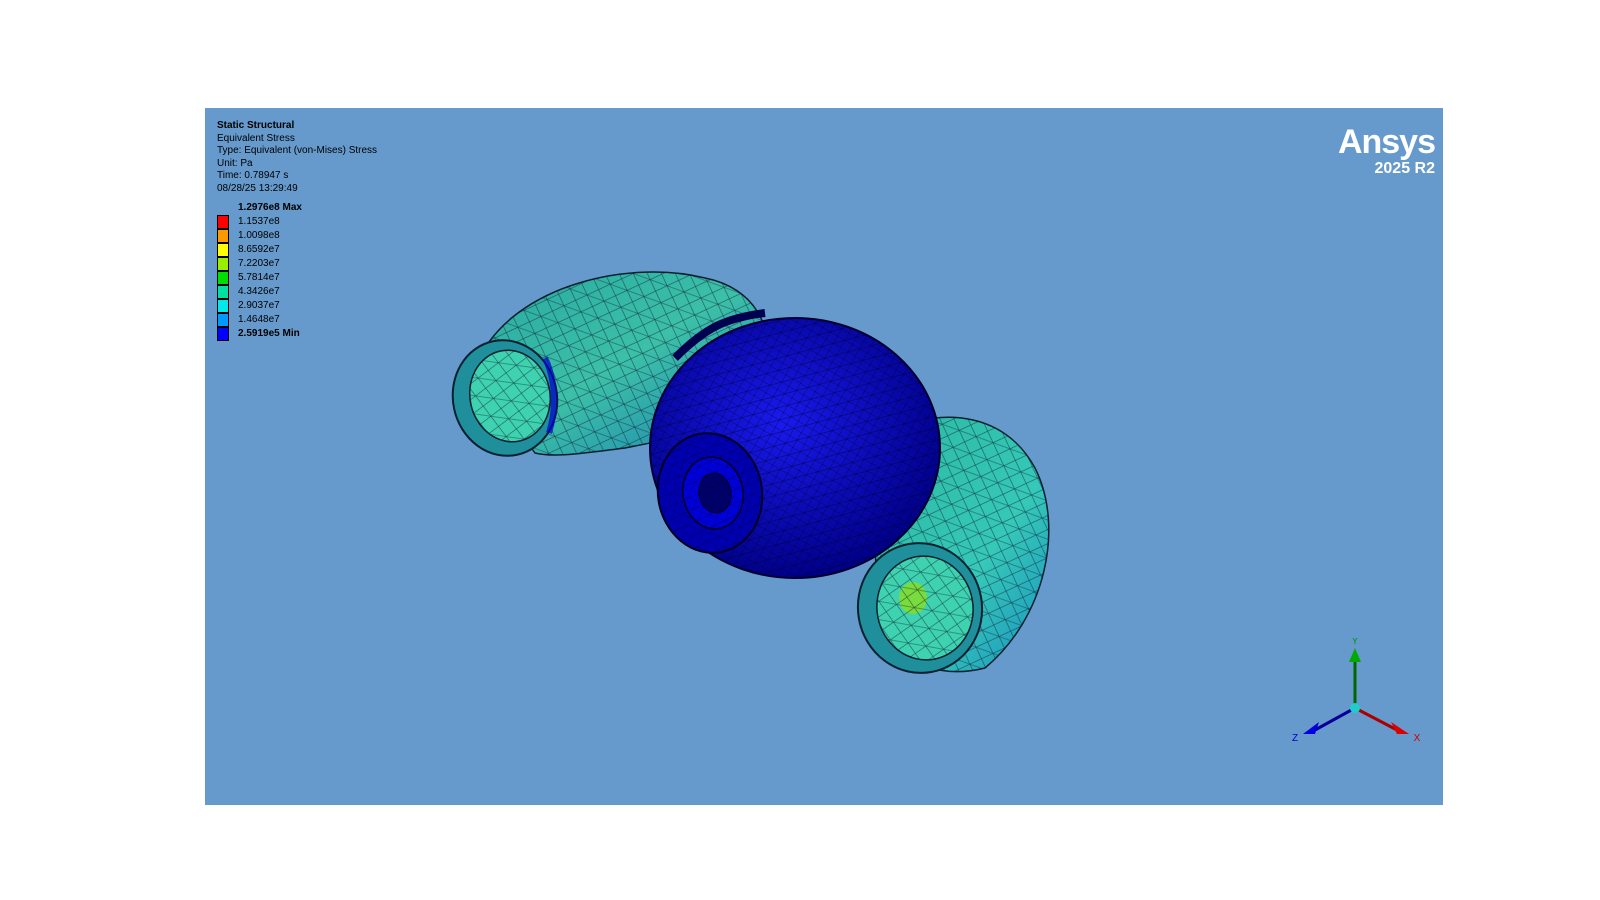 The image size is (1600, 900). What do you see at coordinates (1355, 642) in the screenshot?
I see `y-axis-label: Y` at bounding box center [1355, 642].